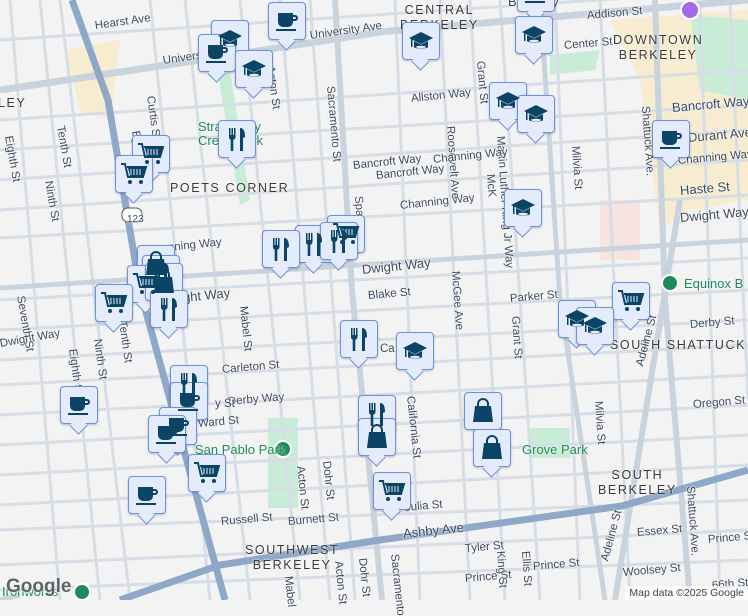 The height and width of the screenshot is (616, 748). Describe the element at coordinates (555, 449) in the screenshot. I see `park-grove: Grove Park` at that location.